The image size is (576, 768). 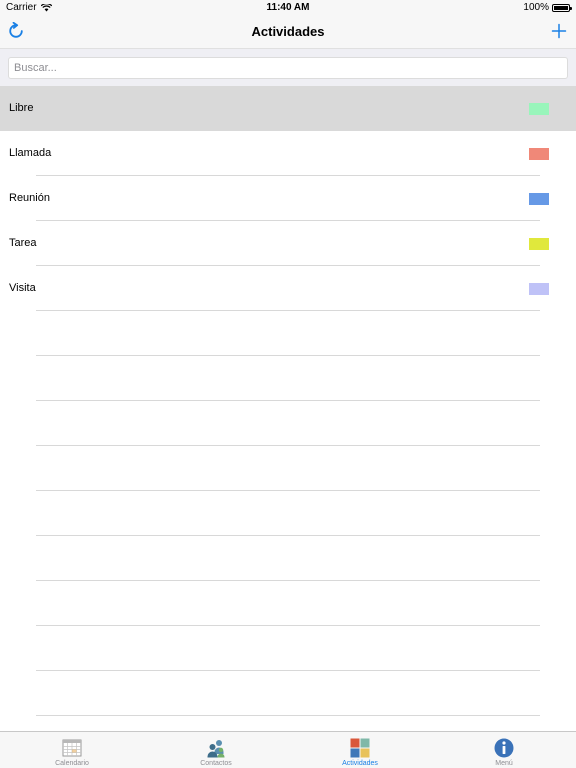 I want to click on battery-icon, so click(x=562, y=7).